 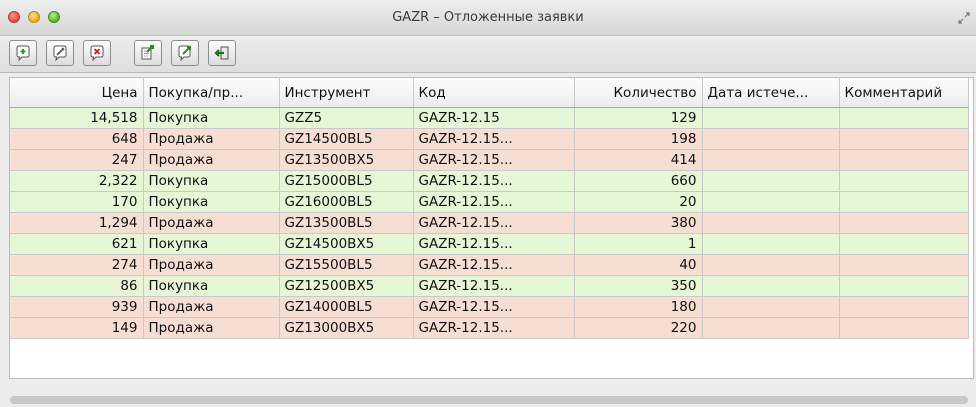 I want to click on table-row: 170 Покупка GZ16000BL5 GAZR-12.15... 20, so click(x=489, y=202).